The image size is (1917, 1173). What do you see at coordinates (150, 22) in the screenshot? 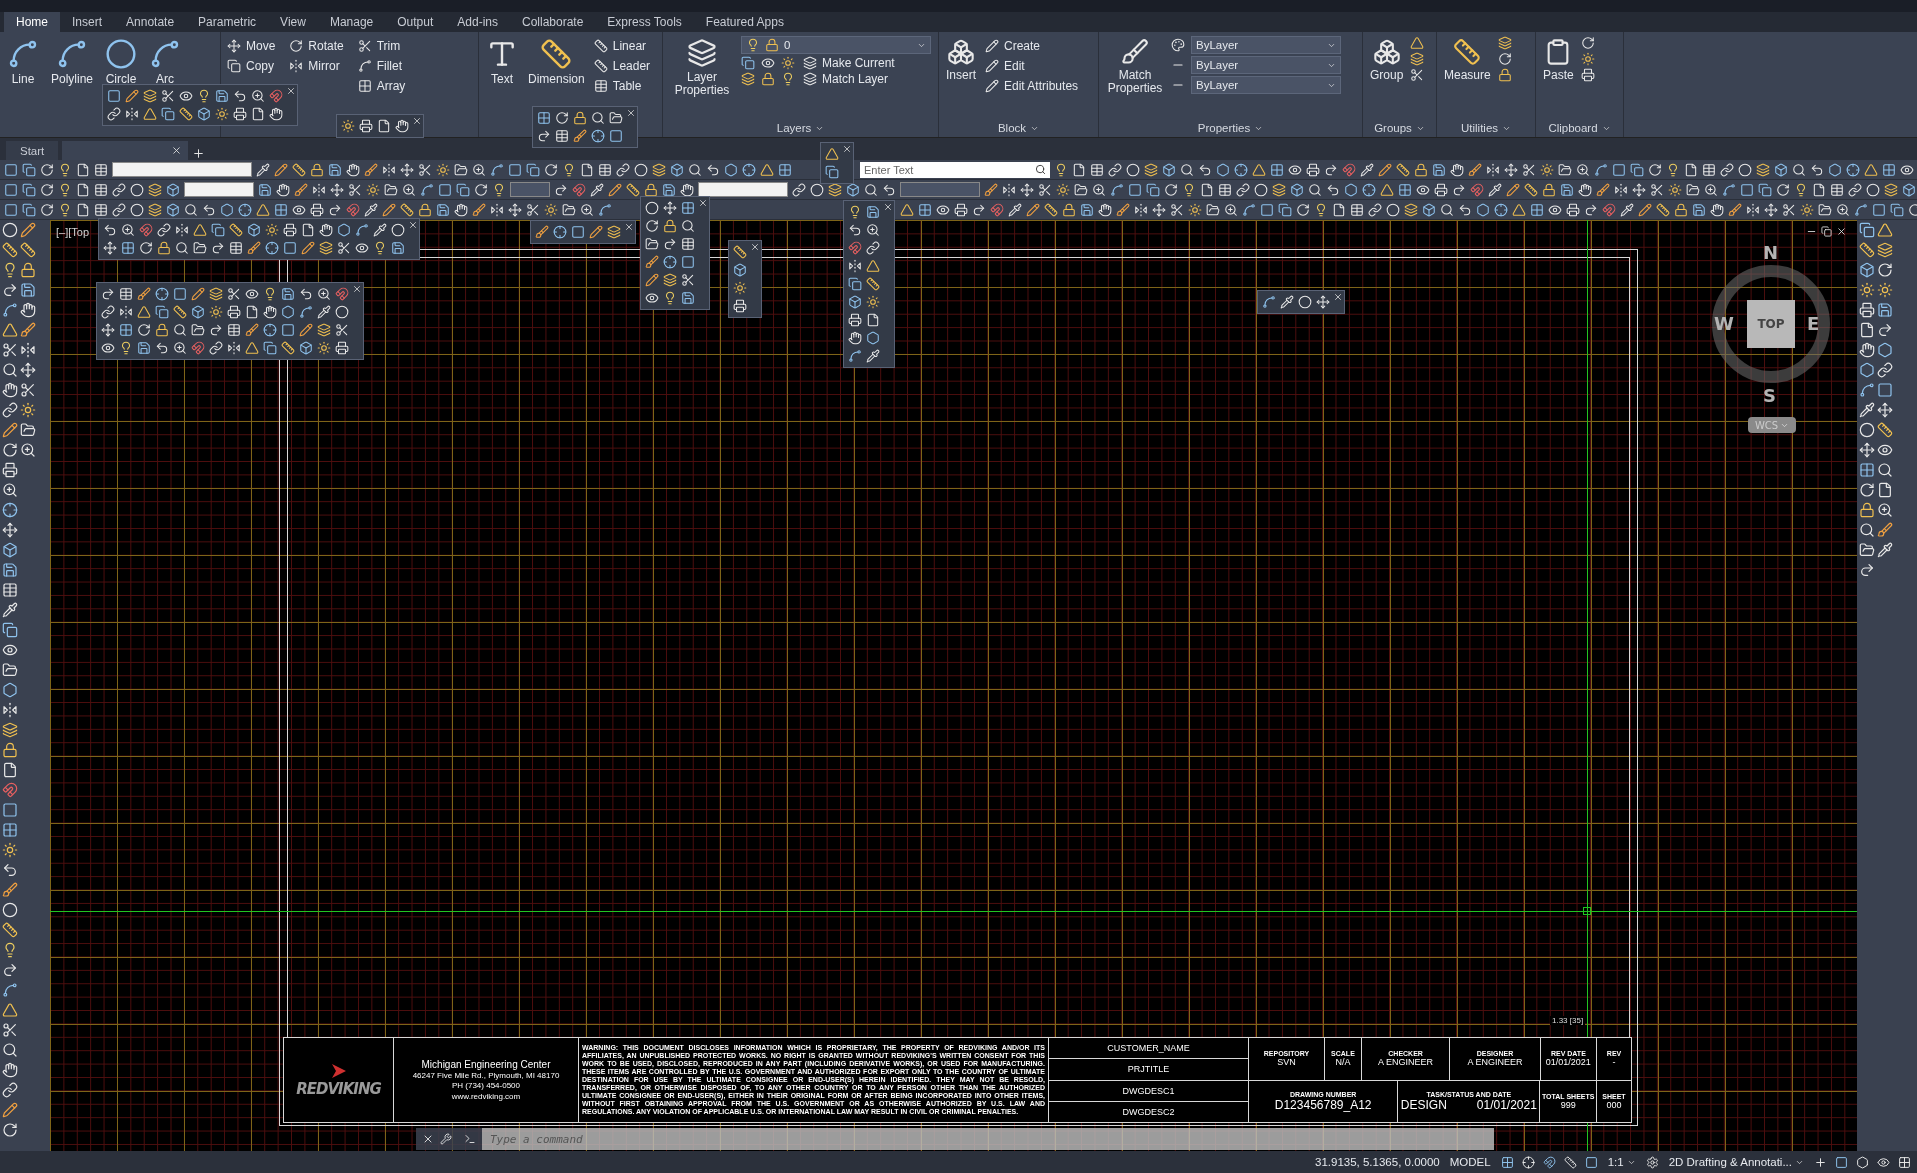
I see `ribbon-tab: Annotate` at bounding box center [150, 22].